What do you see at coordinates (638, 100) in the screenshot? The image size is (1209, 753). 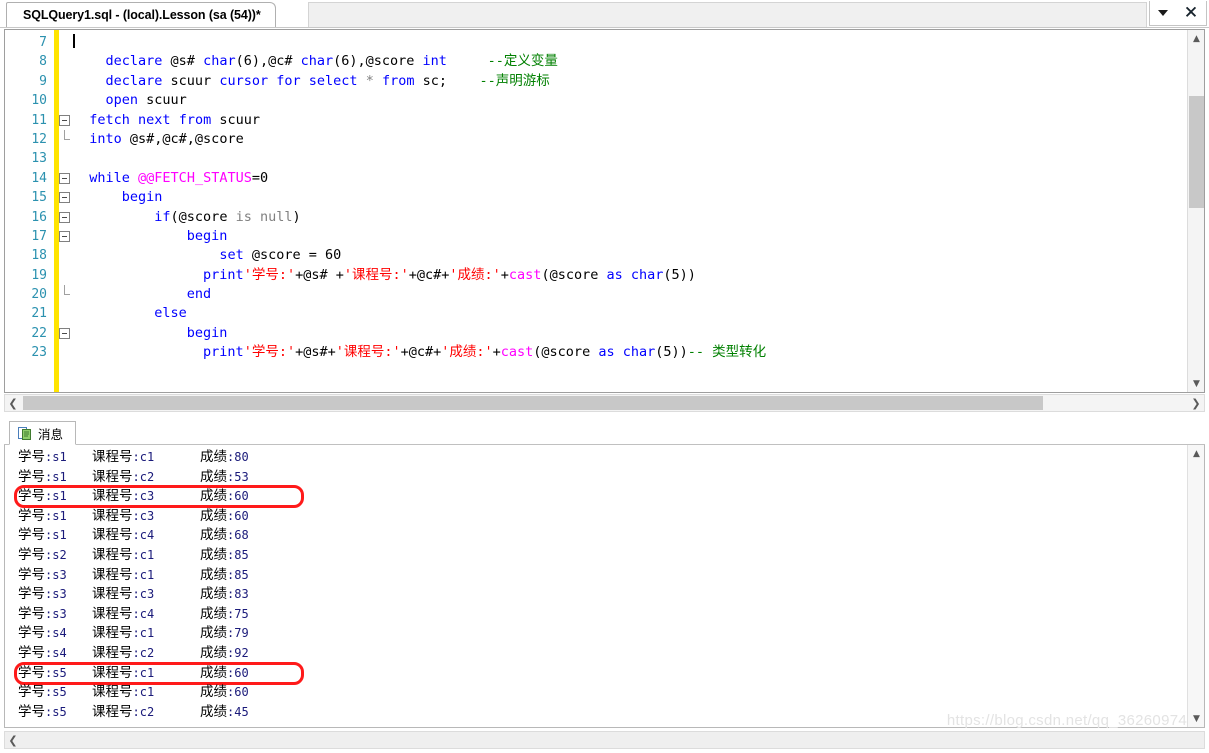 I see `code-line: open scuur` at bounding box center [638, 100].